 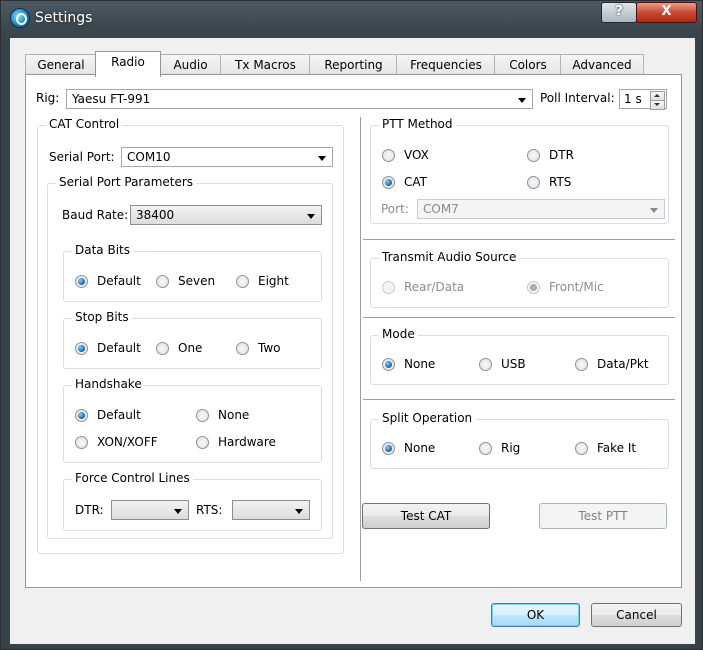 I want to click on radio-label: Rig, so click(x=511, y=448).